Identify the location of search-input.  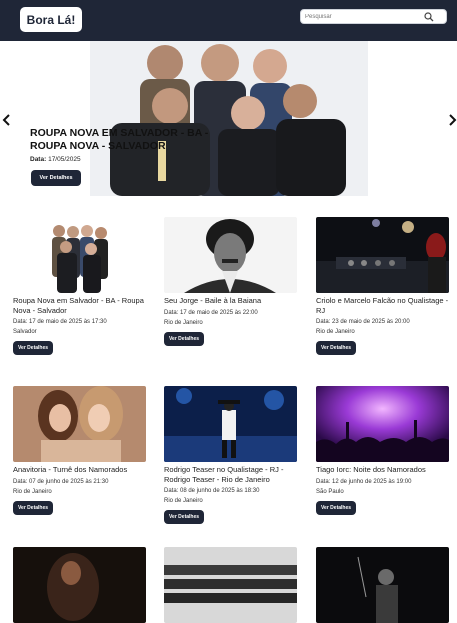
(362, 16).